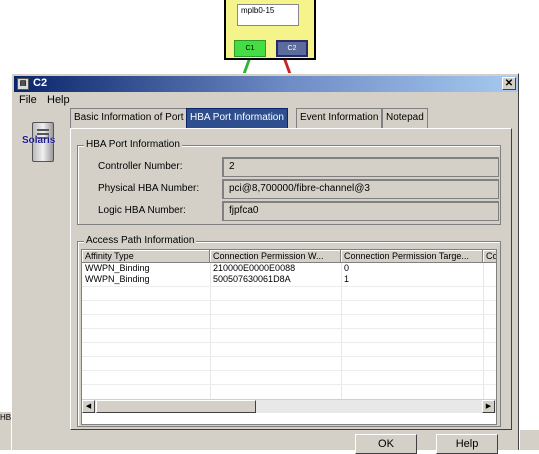 The image size is (539, 454). What do you see at coordinates (39, 140) in the screenshot?
I see `os-label: Solaris` at bounding box center [39, 140].